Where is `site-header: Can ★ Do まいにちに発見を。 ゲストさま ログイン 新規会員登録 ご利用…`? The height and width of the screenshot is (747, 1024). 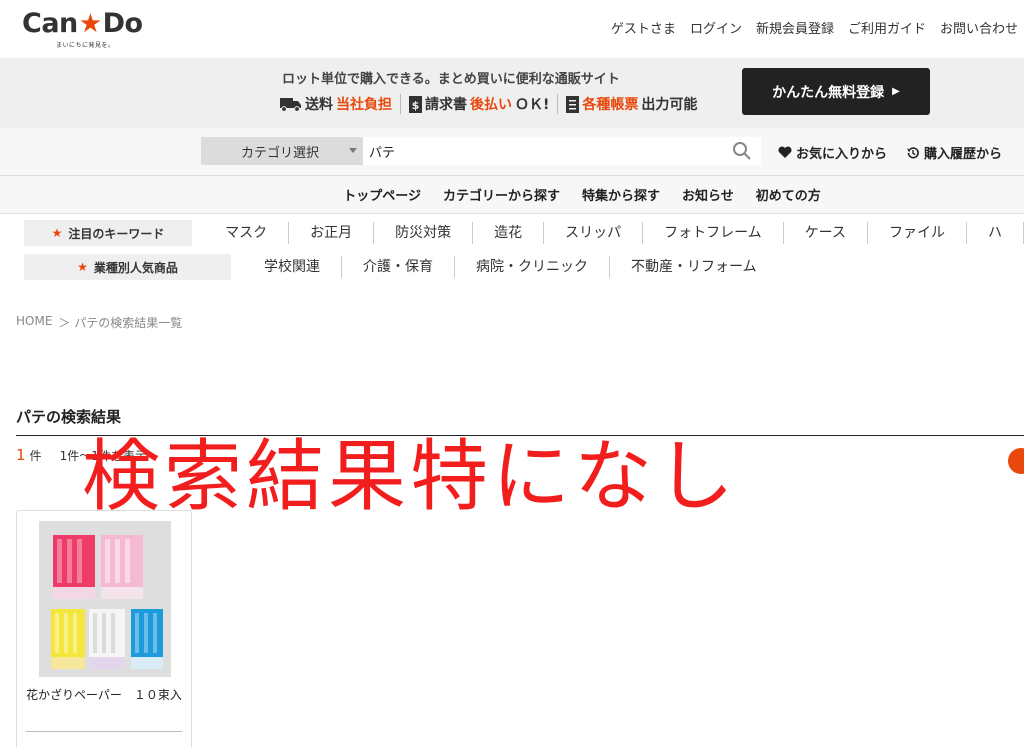 site-header: Can ★ Do まいにちに発見を。 ゲストさま ログイン 新規会員登録 ご利用… is located at coordinates (512, 29).